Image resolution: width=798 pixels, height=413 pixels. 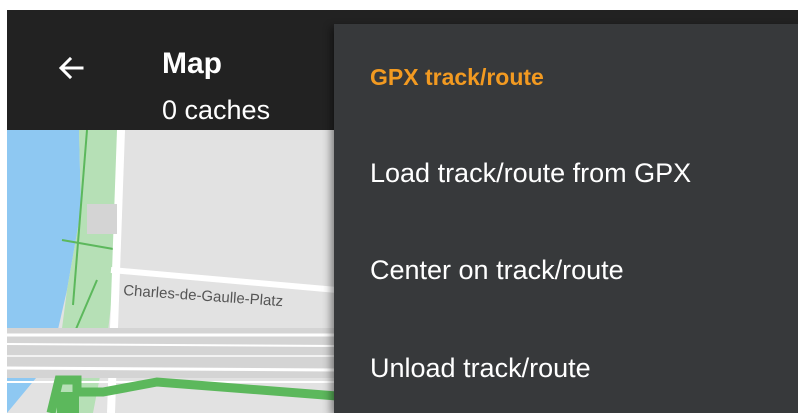 I want to click on page-subtitle: 0 caches, so click(x=216, y=110).